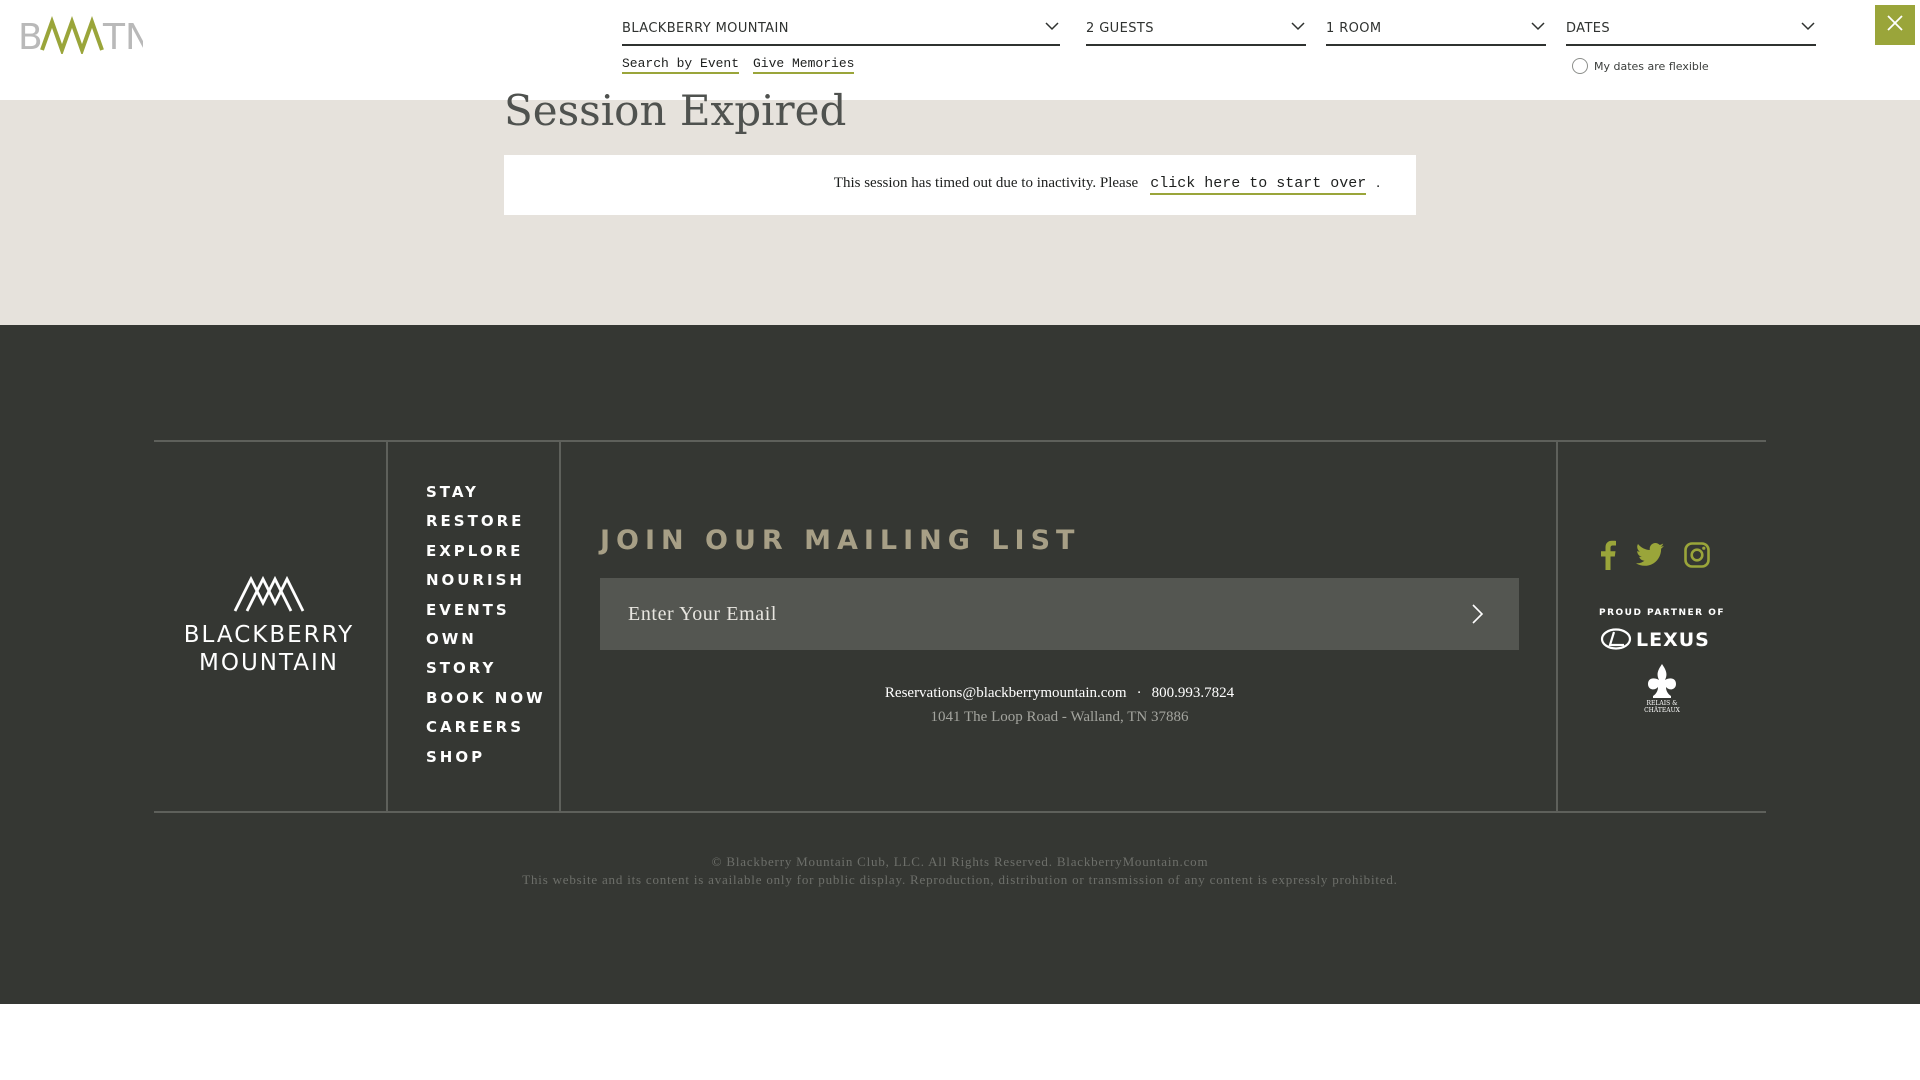  Describe the element at coordinates (960, 812) in the screenshot. I see `footer-divider-bottom` at that location.